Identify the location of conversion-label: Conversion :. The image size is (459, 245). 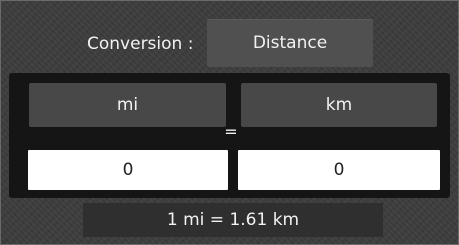
(140, 44).